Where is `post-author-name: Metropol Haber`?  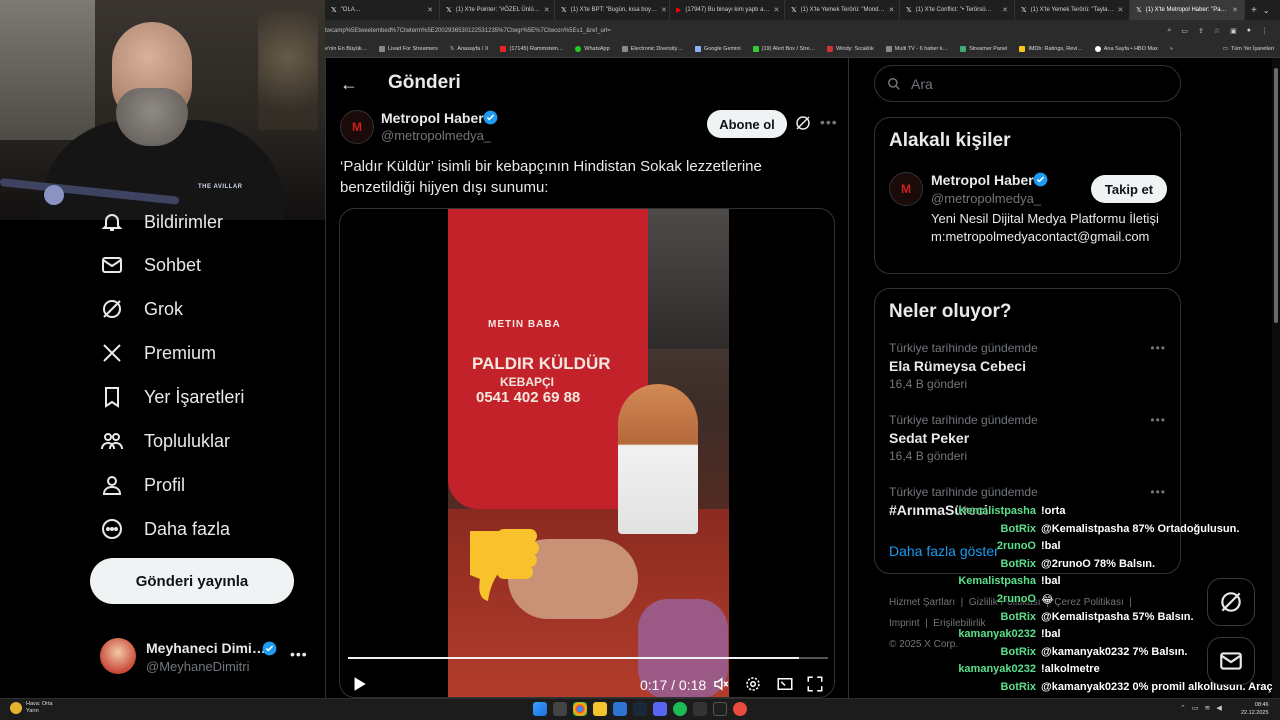 post-author-name: Metropol Haber is located at coordinates (432, 118).